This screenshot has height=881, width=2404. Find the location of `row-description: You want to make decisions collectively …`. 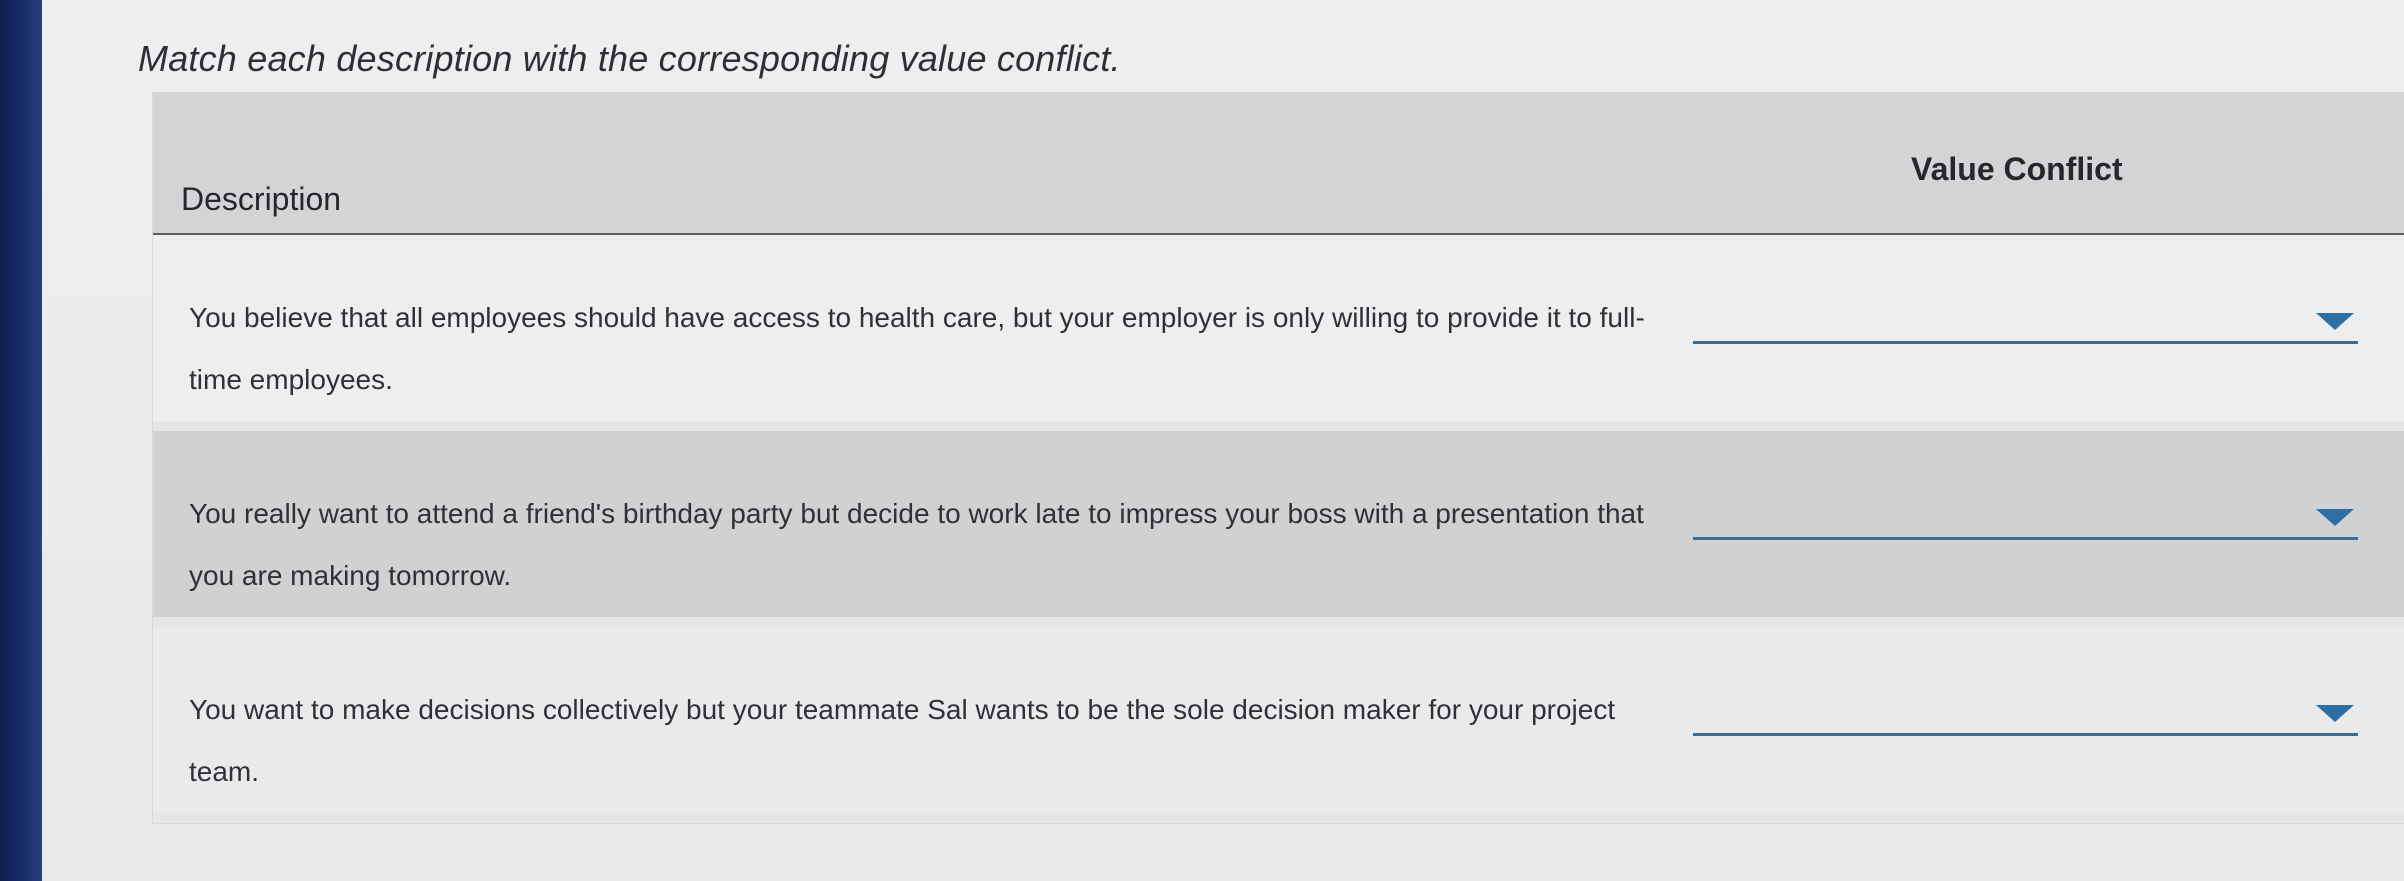

row-description: You want to make decisions collectively … is located at coordinates (902, 740).